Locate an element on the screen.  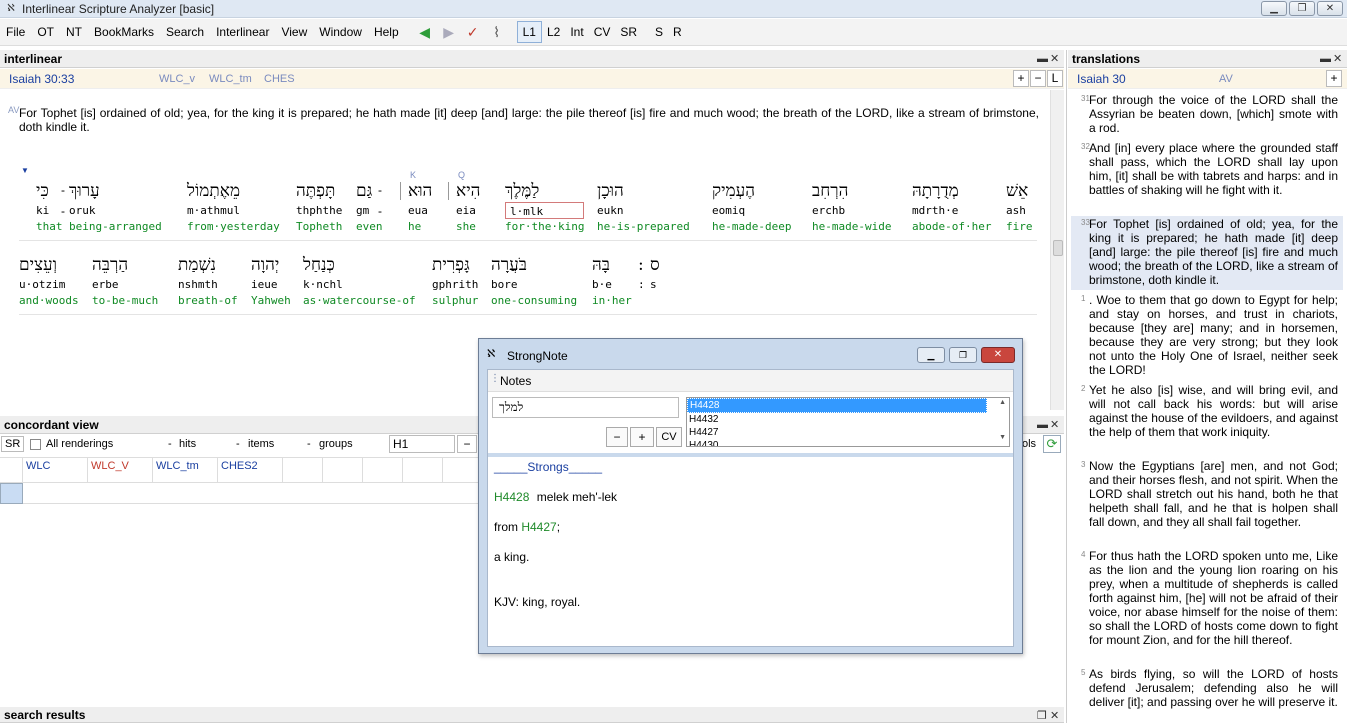
interlinear-word: כִּי ki that is located at coordinates (49, 207).